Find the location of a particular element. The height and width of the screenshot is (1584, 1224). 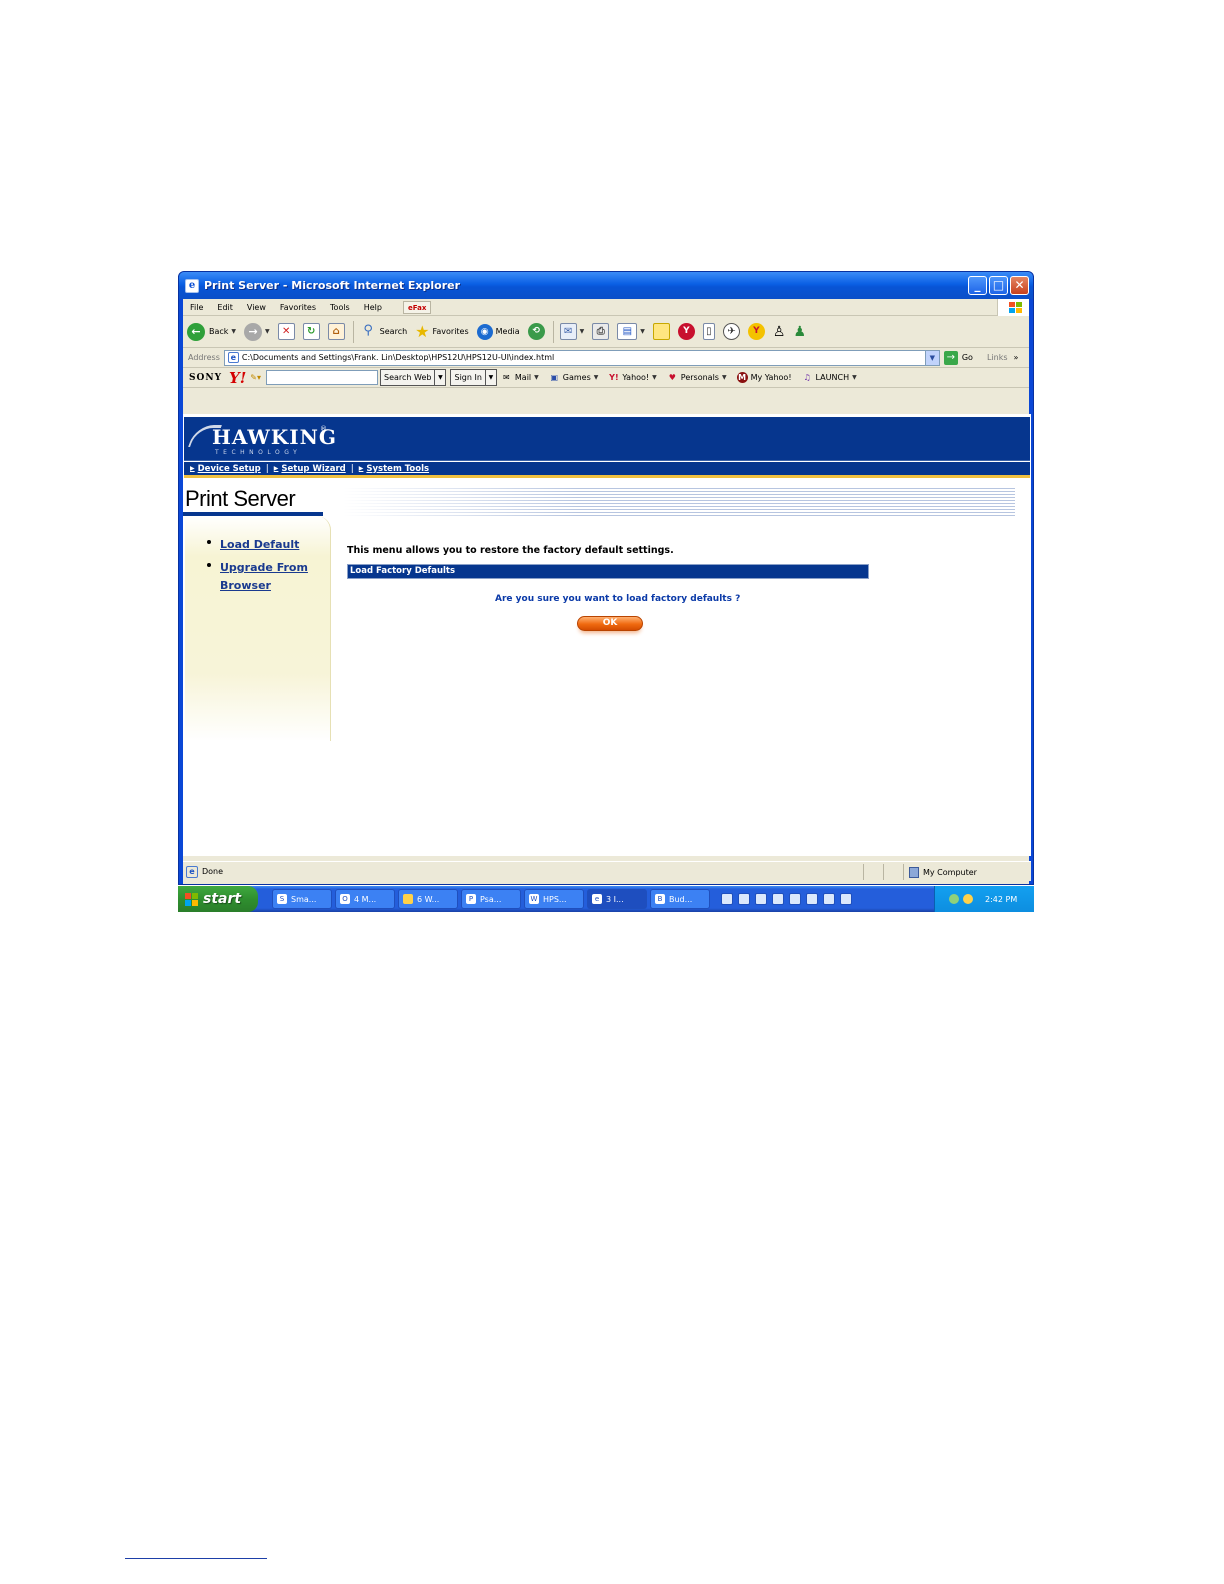

yahoo-mail-button: ✉ Mail ▼ is located at coordinates (520, 377).